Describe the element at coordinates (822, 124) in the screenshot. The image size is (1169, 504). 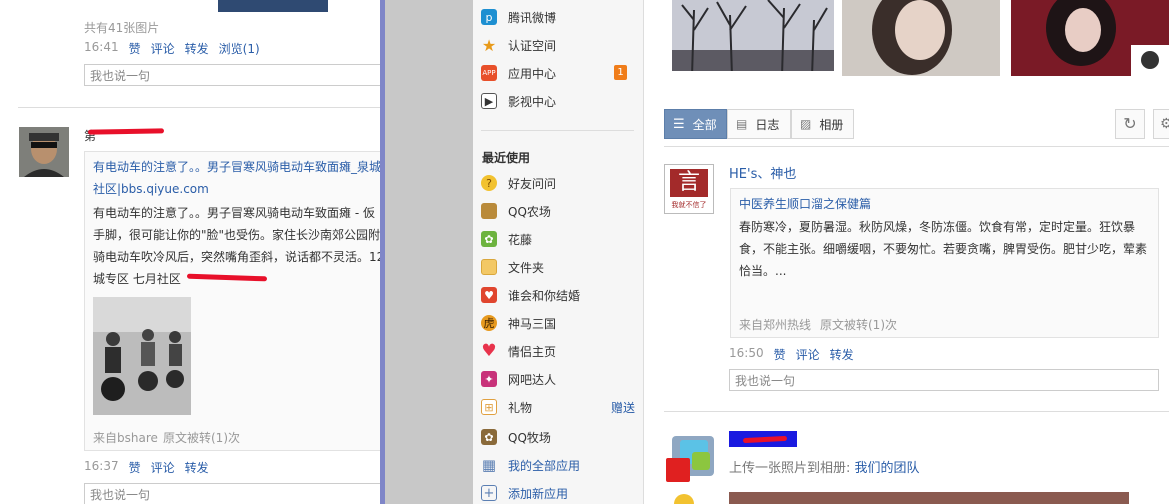
I see `tab-album: ▨ 相册` at that location.